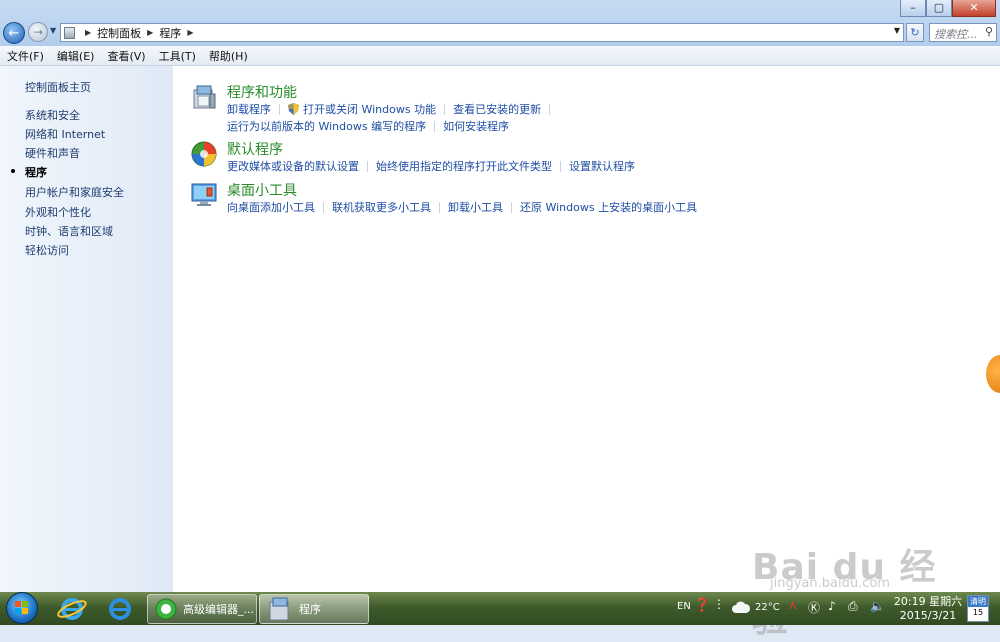 This screenshot has height=642, width=1000. What do you see at coordinates (53, 30) in the screenshot?
I see `recent-pages-dropdown: ▼` at bounding box center [53, 30].